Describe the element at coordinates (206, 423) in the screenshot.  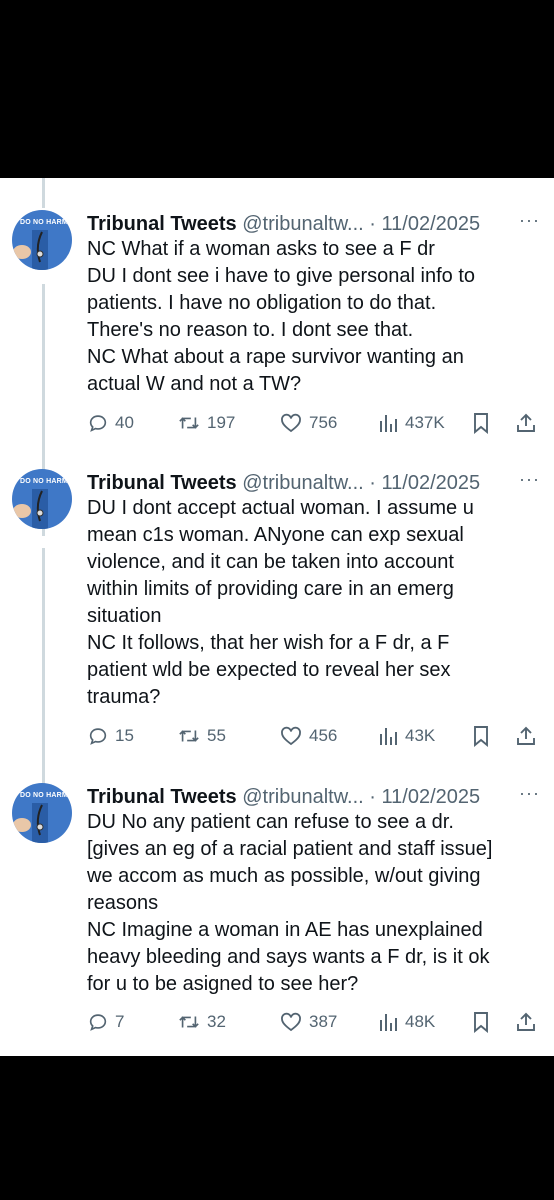
I see `retweet-button: 197` at that location.